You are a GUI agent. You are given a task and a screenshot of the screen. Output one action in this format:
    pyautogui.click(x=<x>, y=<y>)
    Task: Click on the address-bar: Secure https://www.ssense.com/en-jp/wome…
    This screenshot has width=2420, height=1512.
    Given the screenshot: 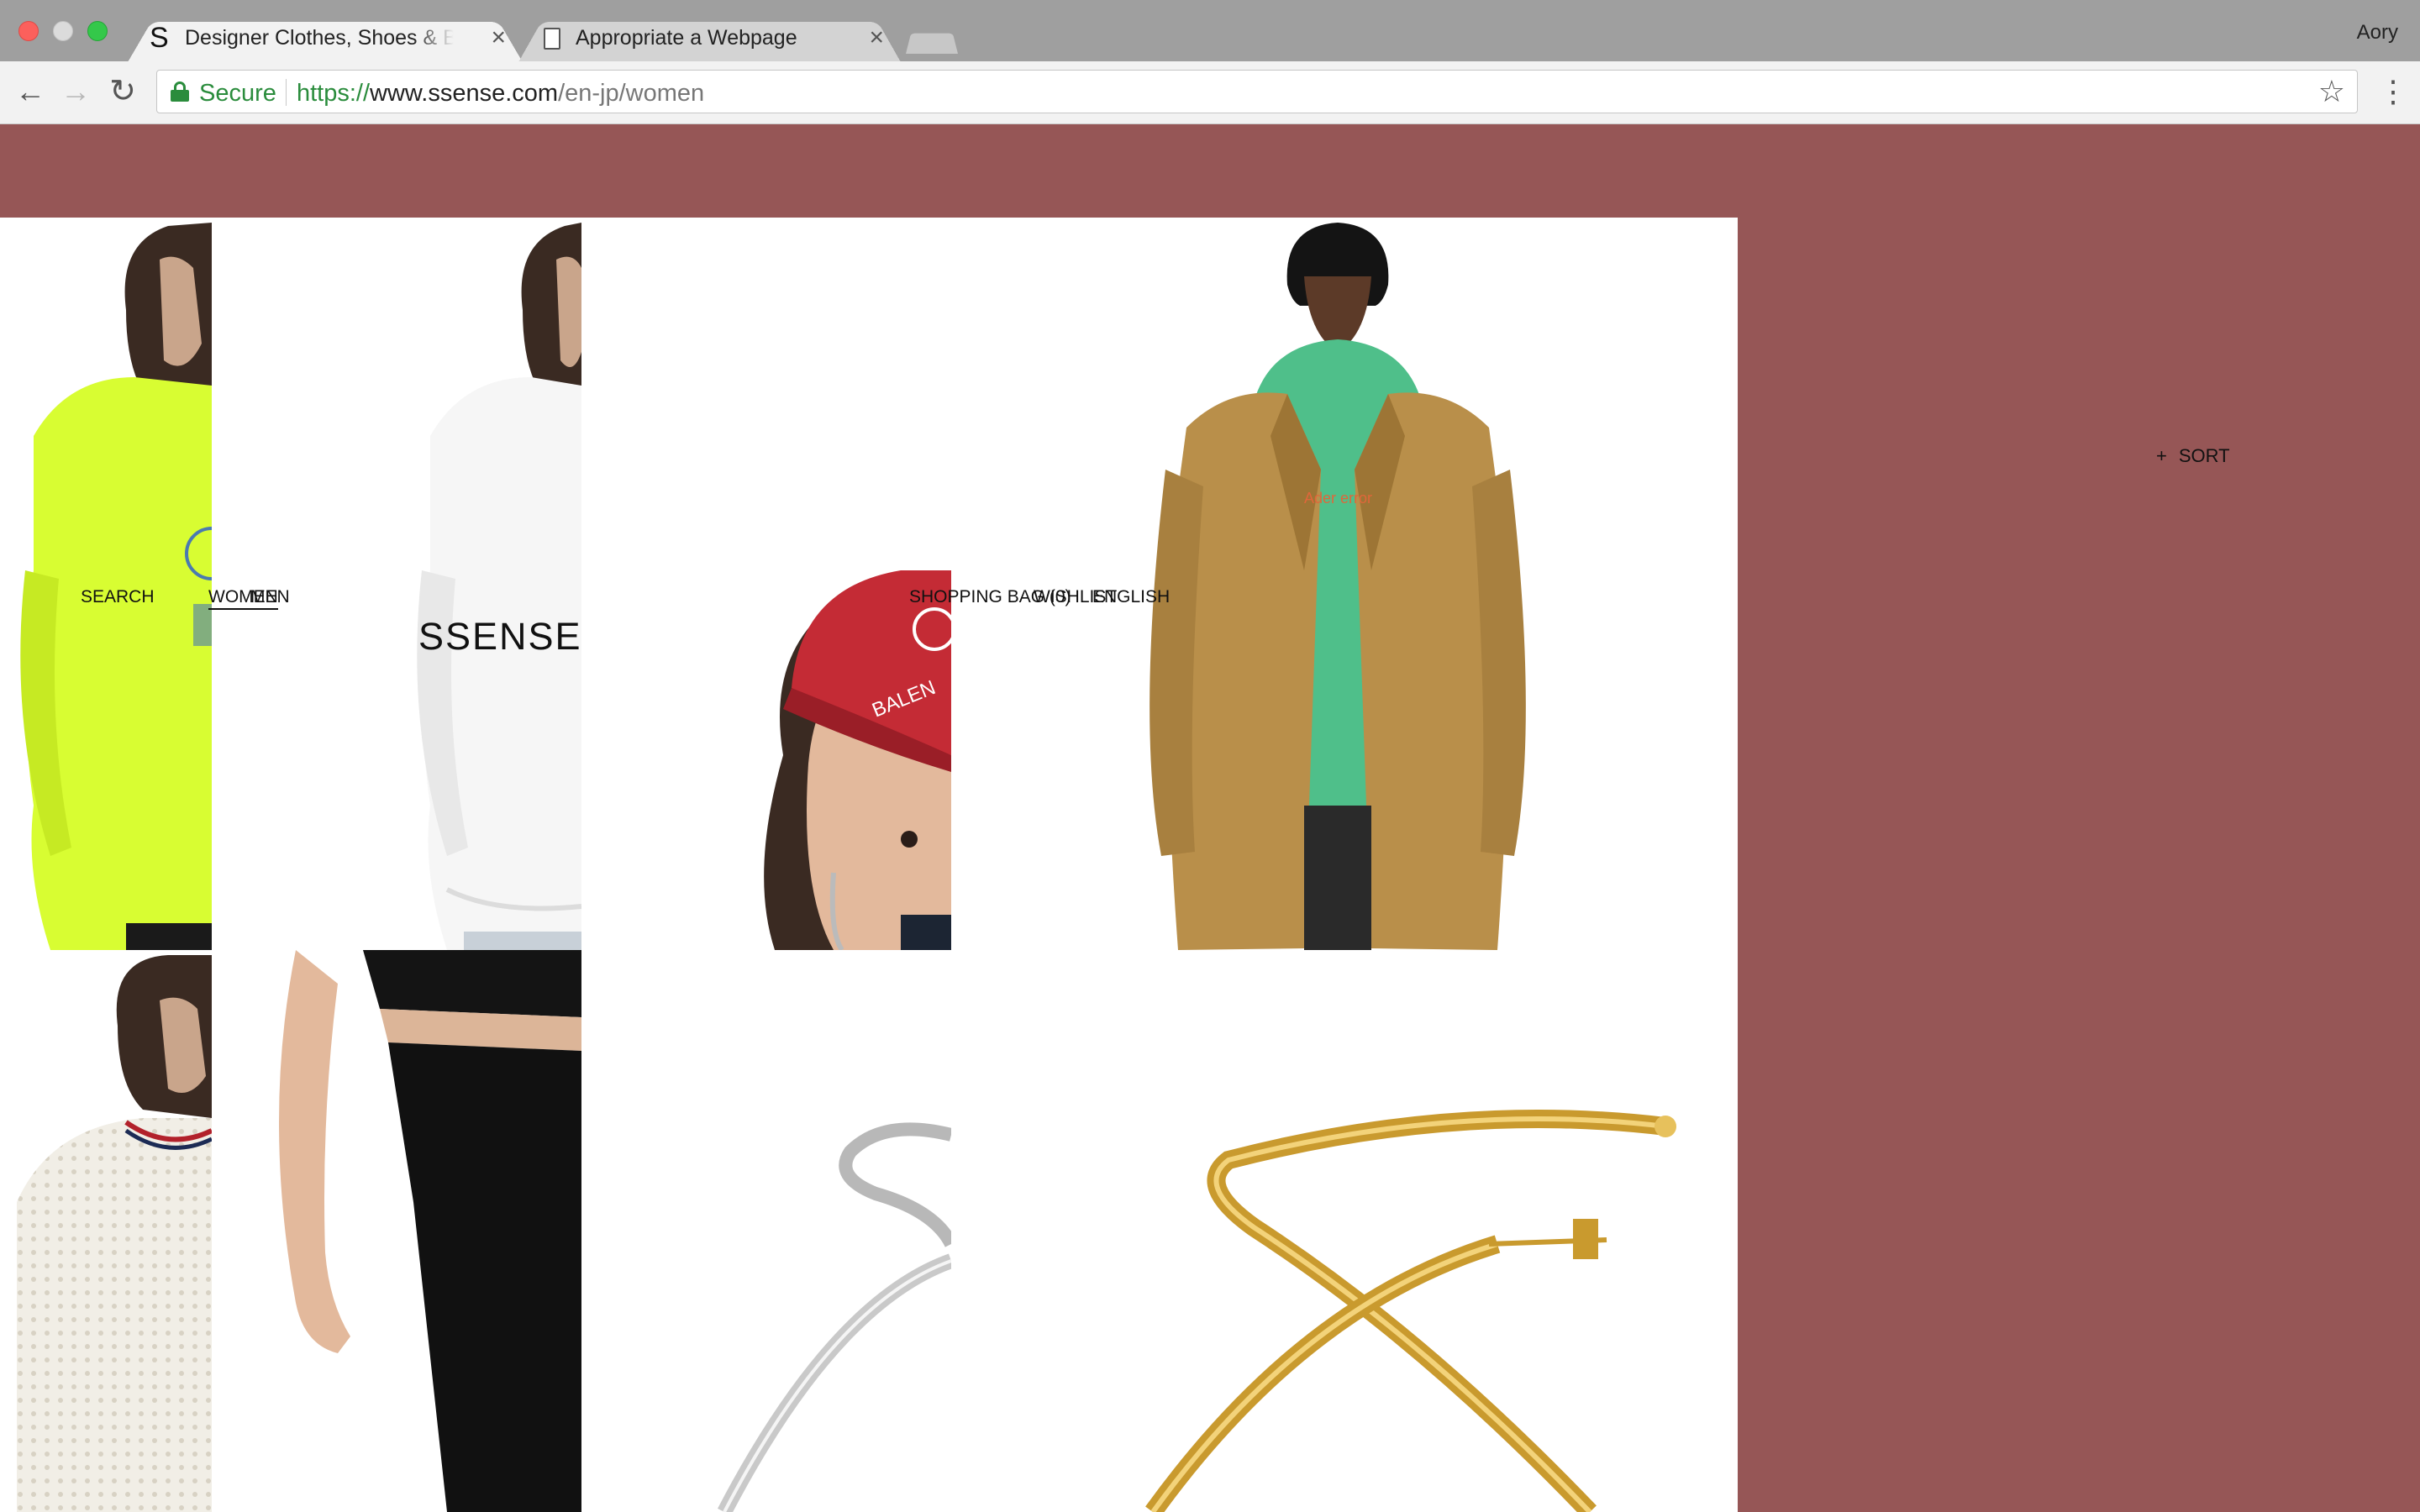 What is the action you would take?
    pyautogui.click(x=1257, y=91)
    